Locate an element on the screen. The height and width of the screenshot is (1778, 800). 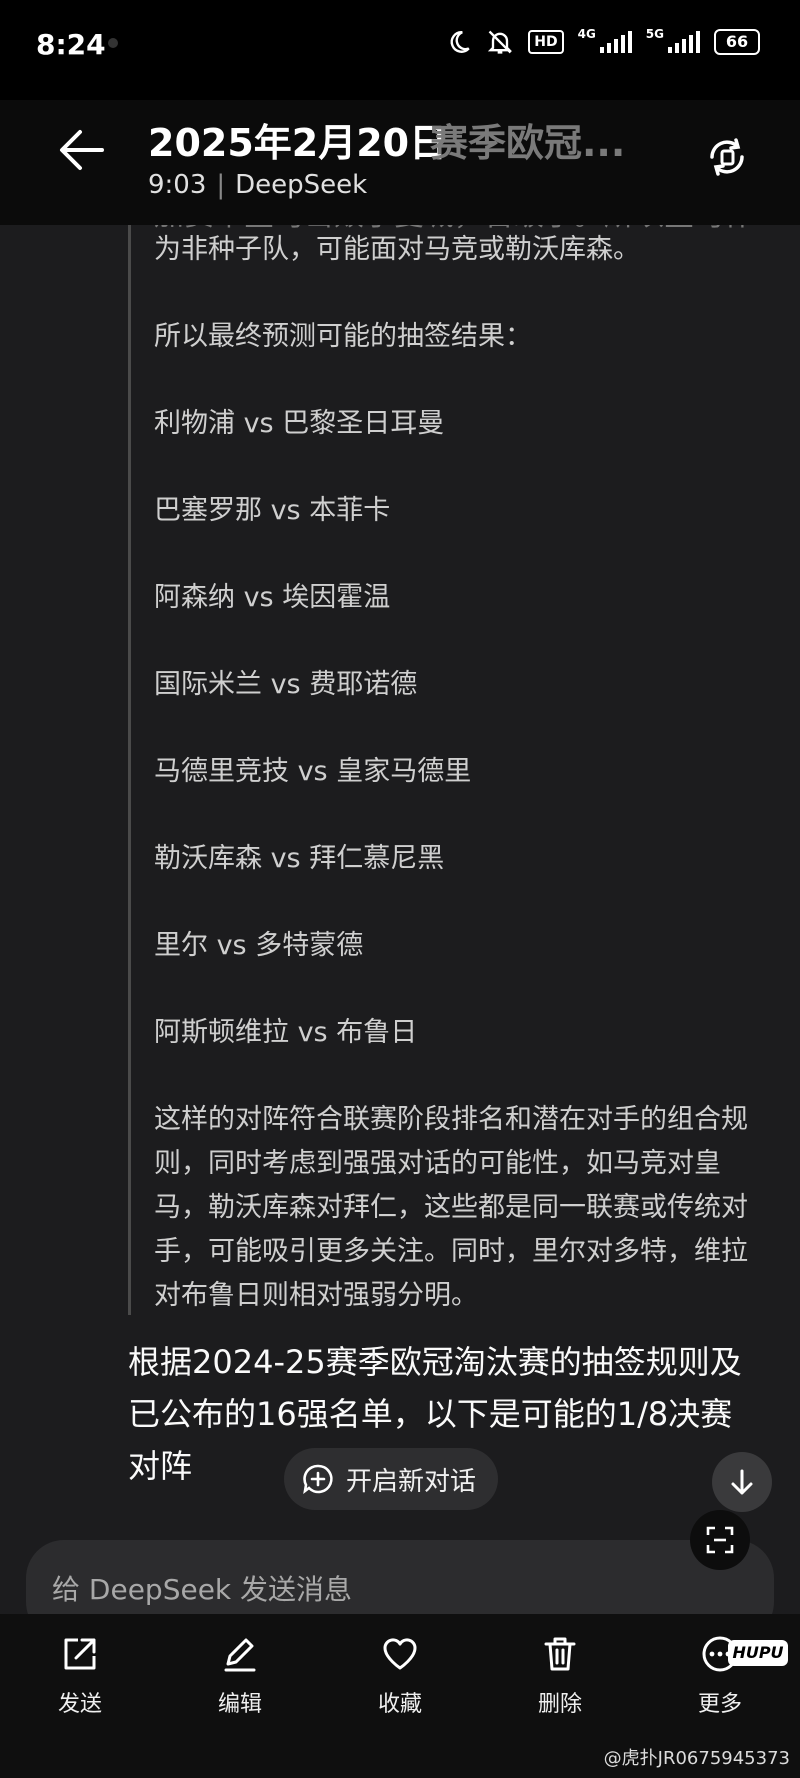
conversation-source: DeepSeek is located at coordinates (301, 185).